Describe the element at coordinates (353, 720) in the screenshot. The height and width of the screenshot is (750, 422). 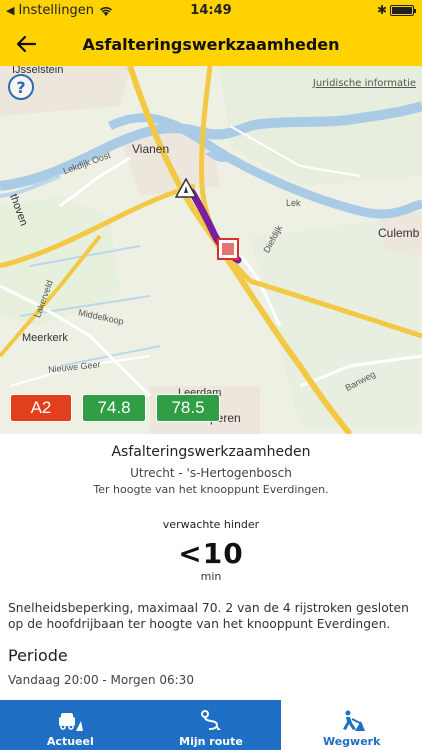
I see `roadwork-icon` at that location.